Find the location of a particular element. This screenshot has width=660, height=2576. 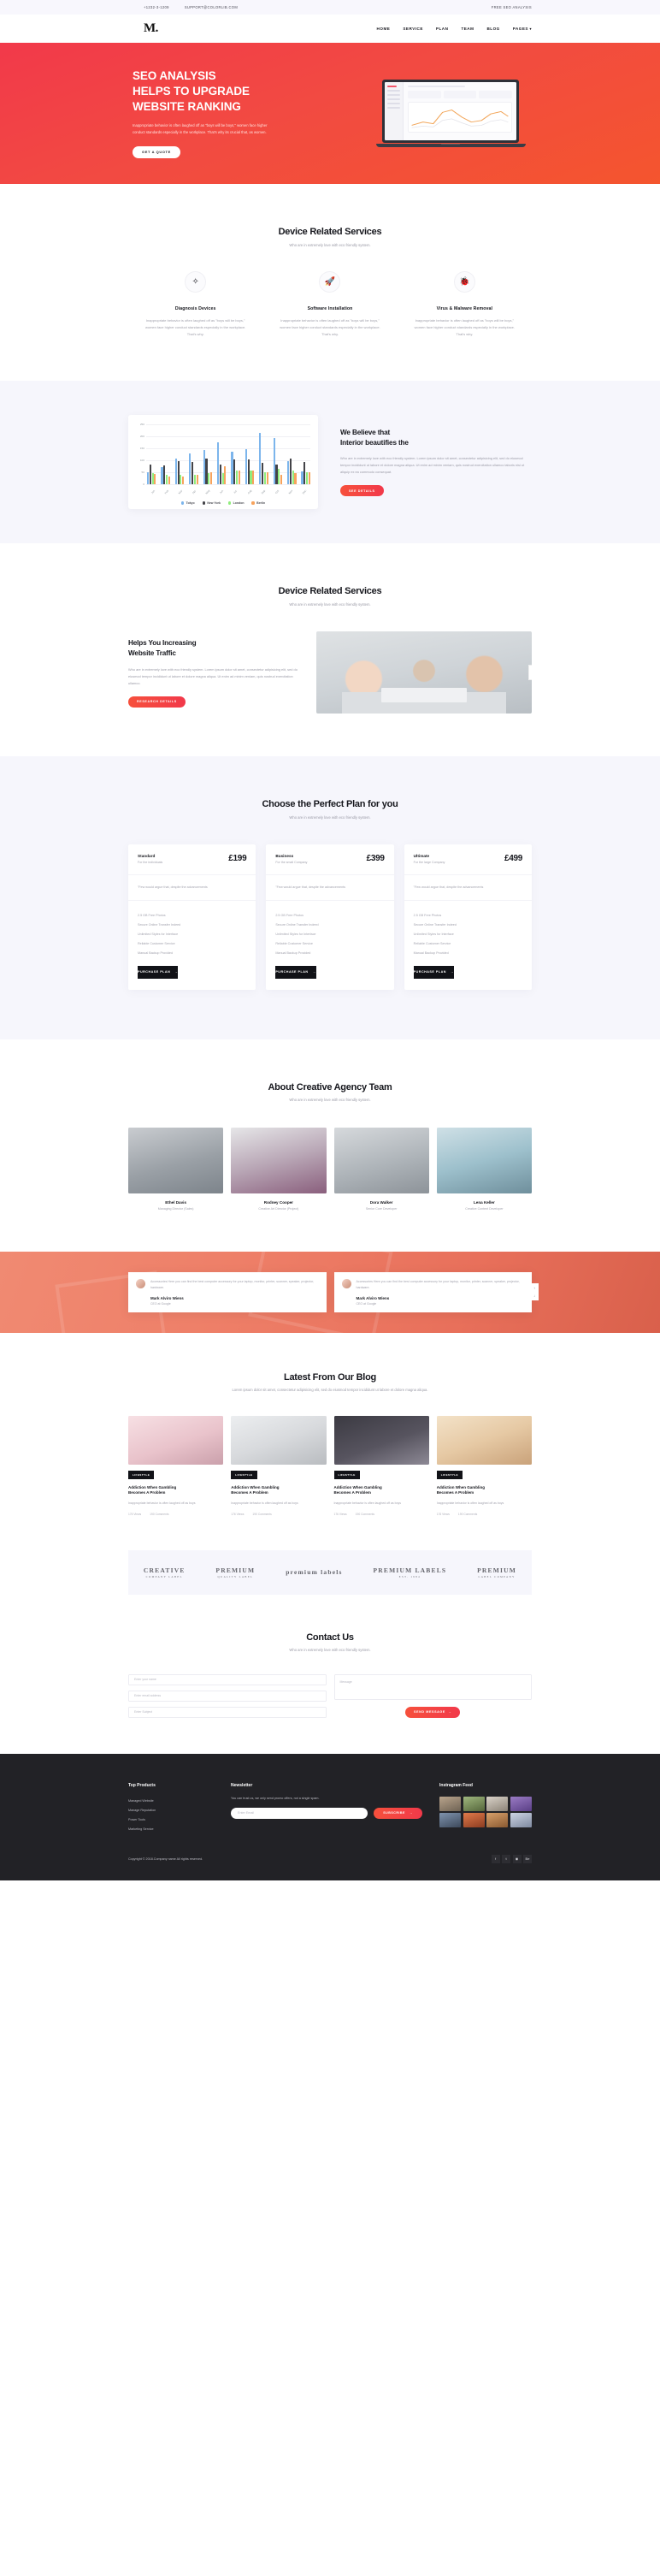

research-details-button: RESEARCH DETAILS is located at coordinates (157, 702).